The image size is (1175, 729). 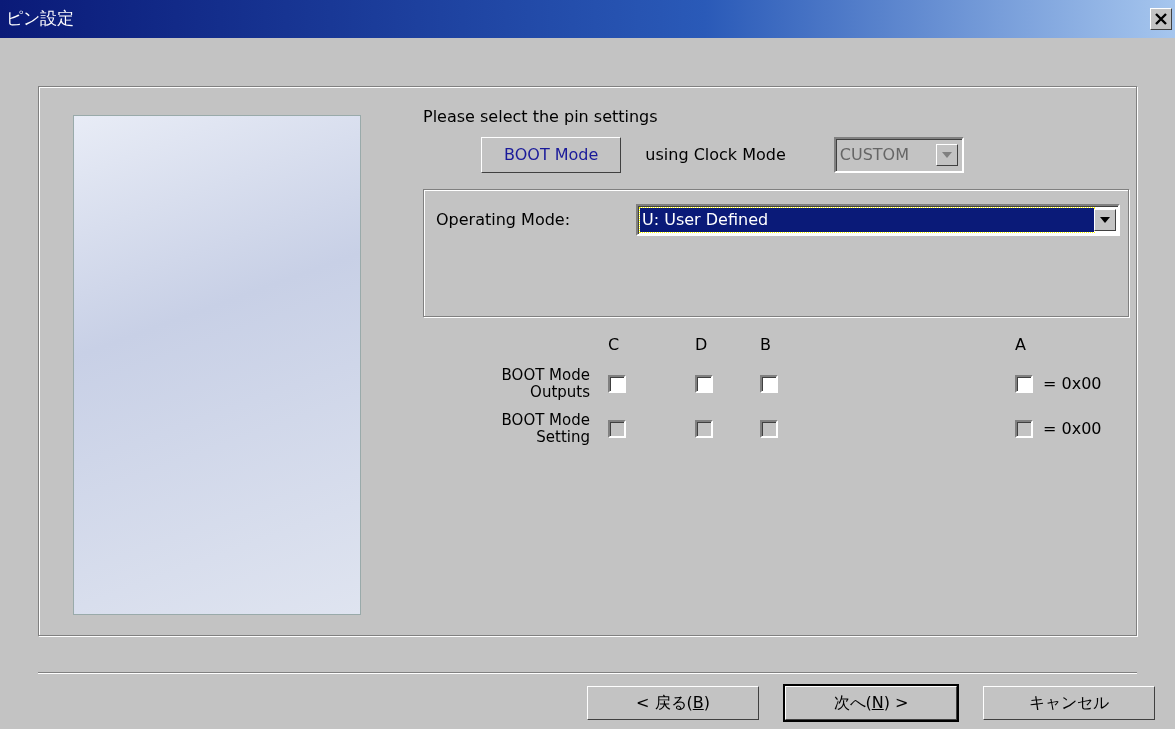 I want to click on wizard-button: < 戻る(B), so click(x=673, y=703).